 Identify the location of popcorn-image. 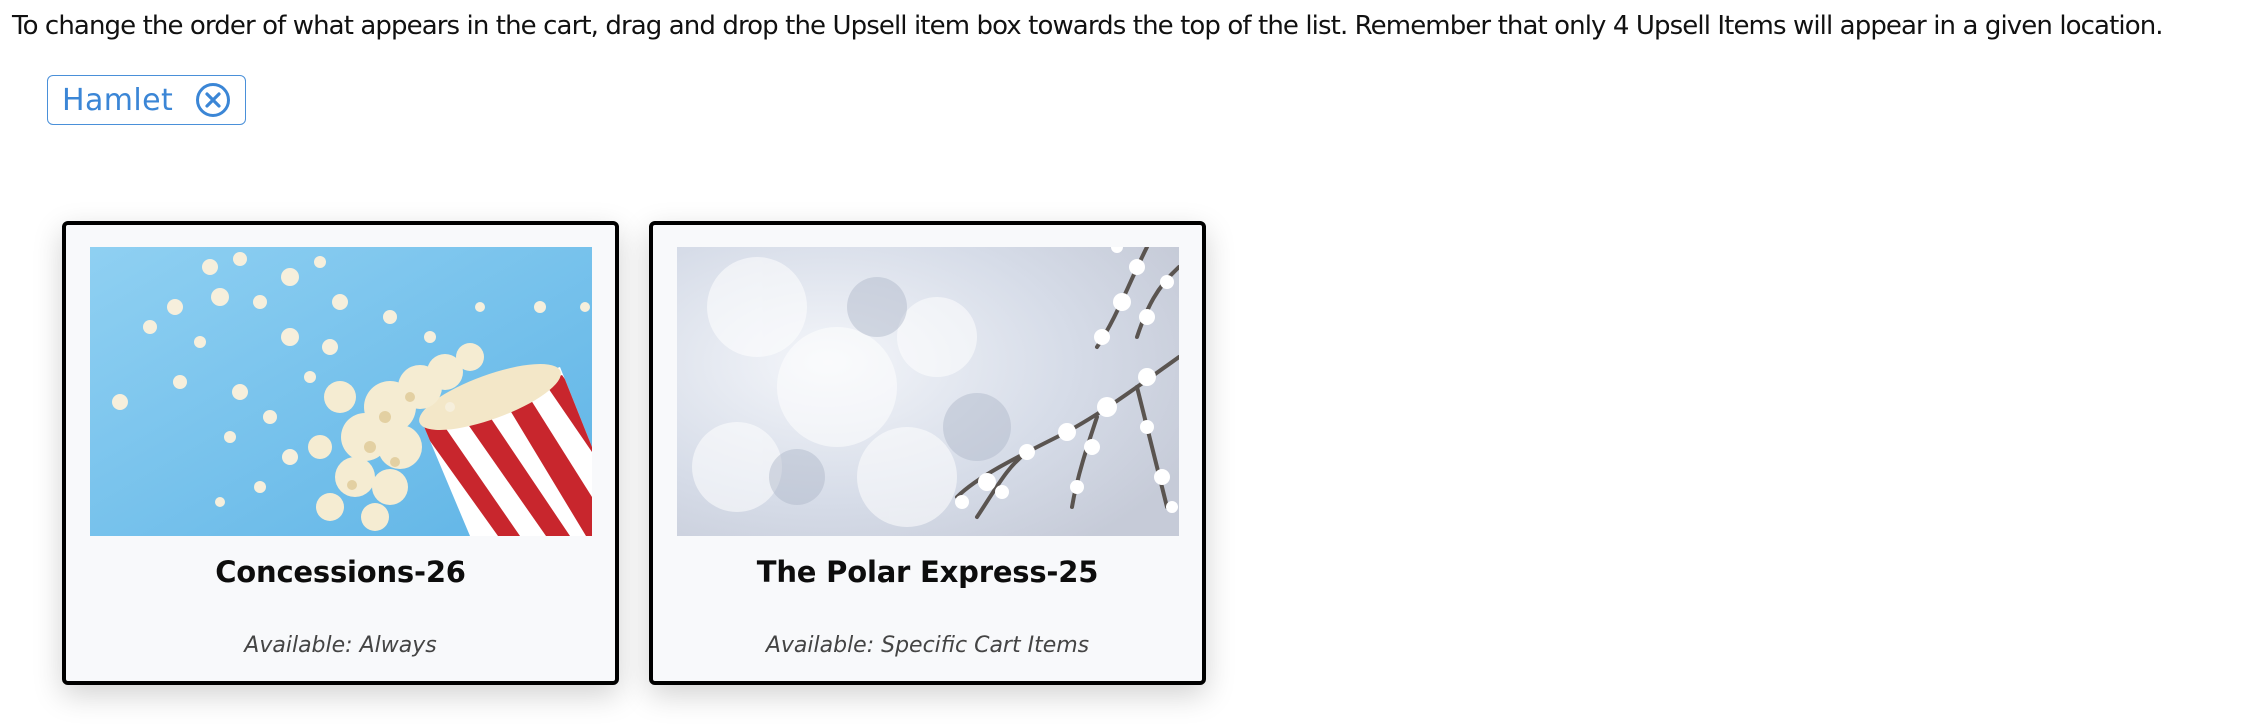
(341, 391).